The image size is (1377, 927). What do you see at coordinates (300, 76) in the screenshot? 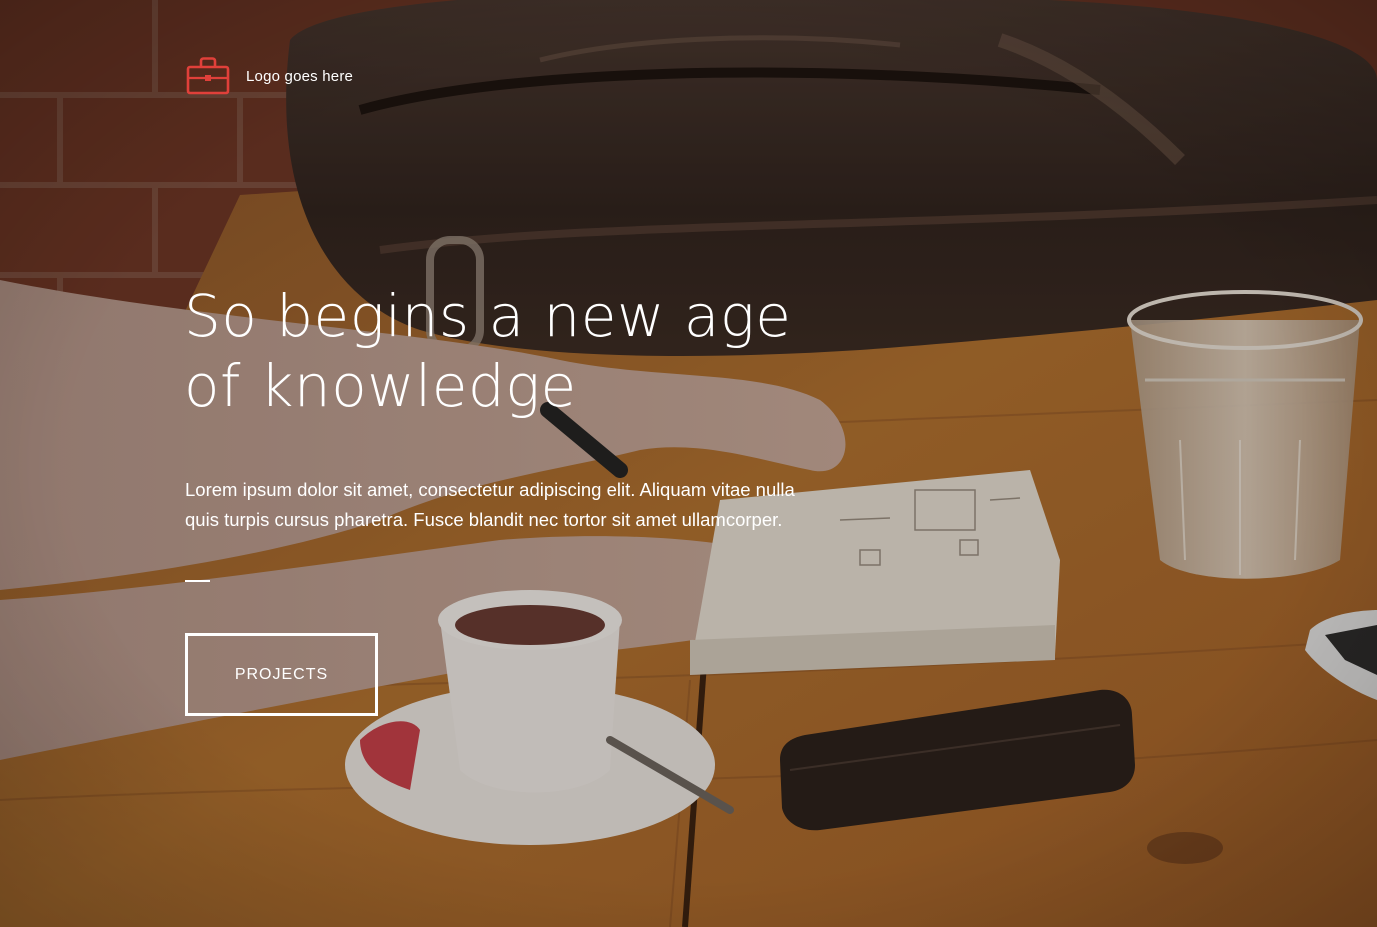
I see `logo-text: Logo goes here` at bounding box center [300, 76].